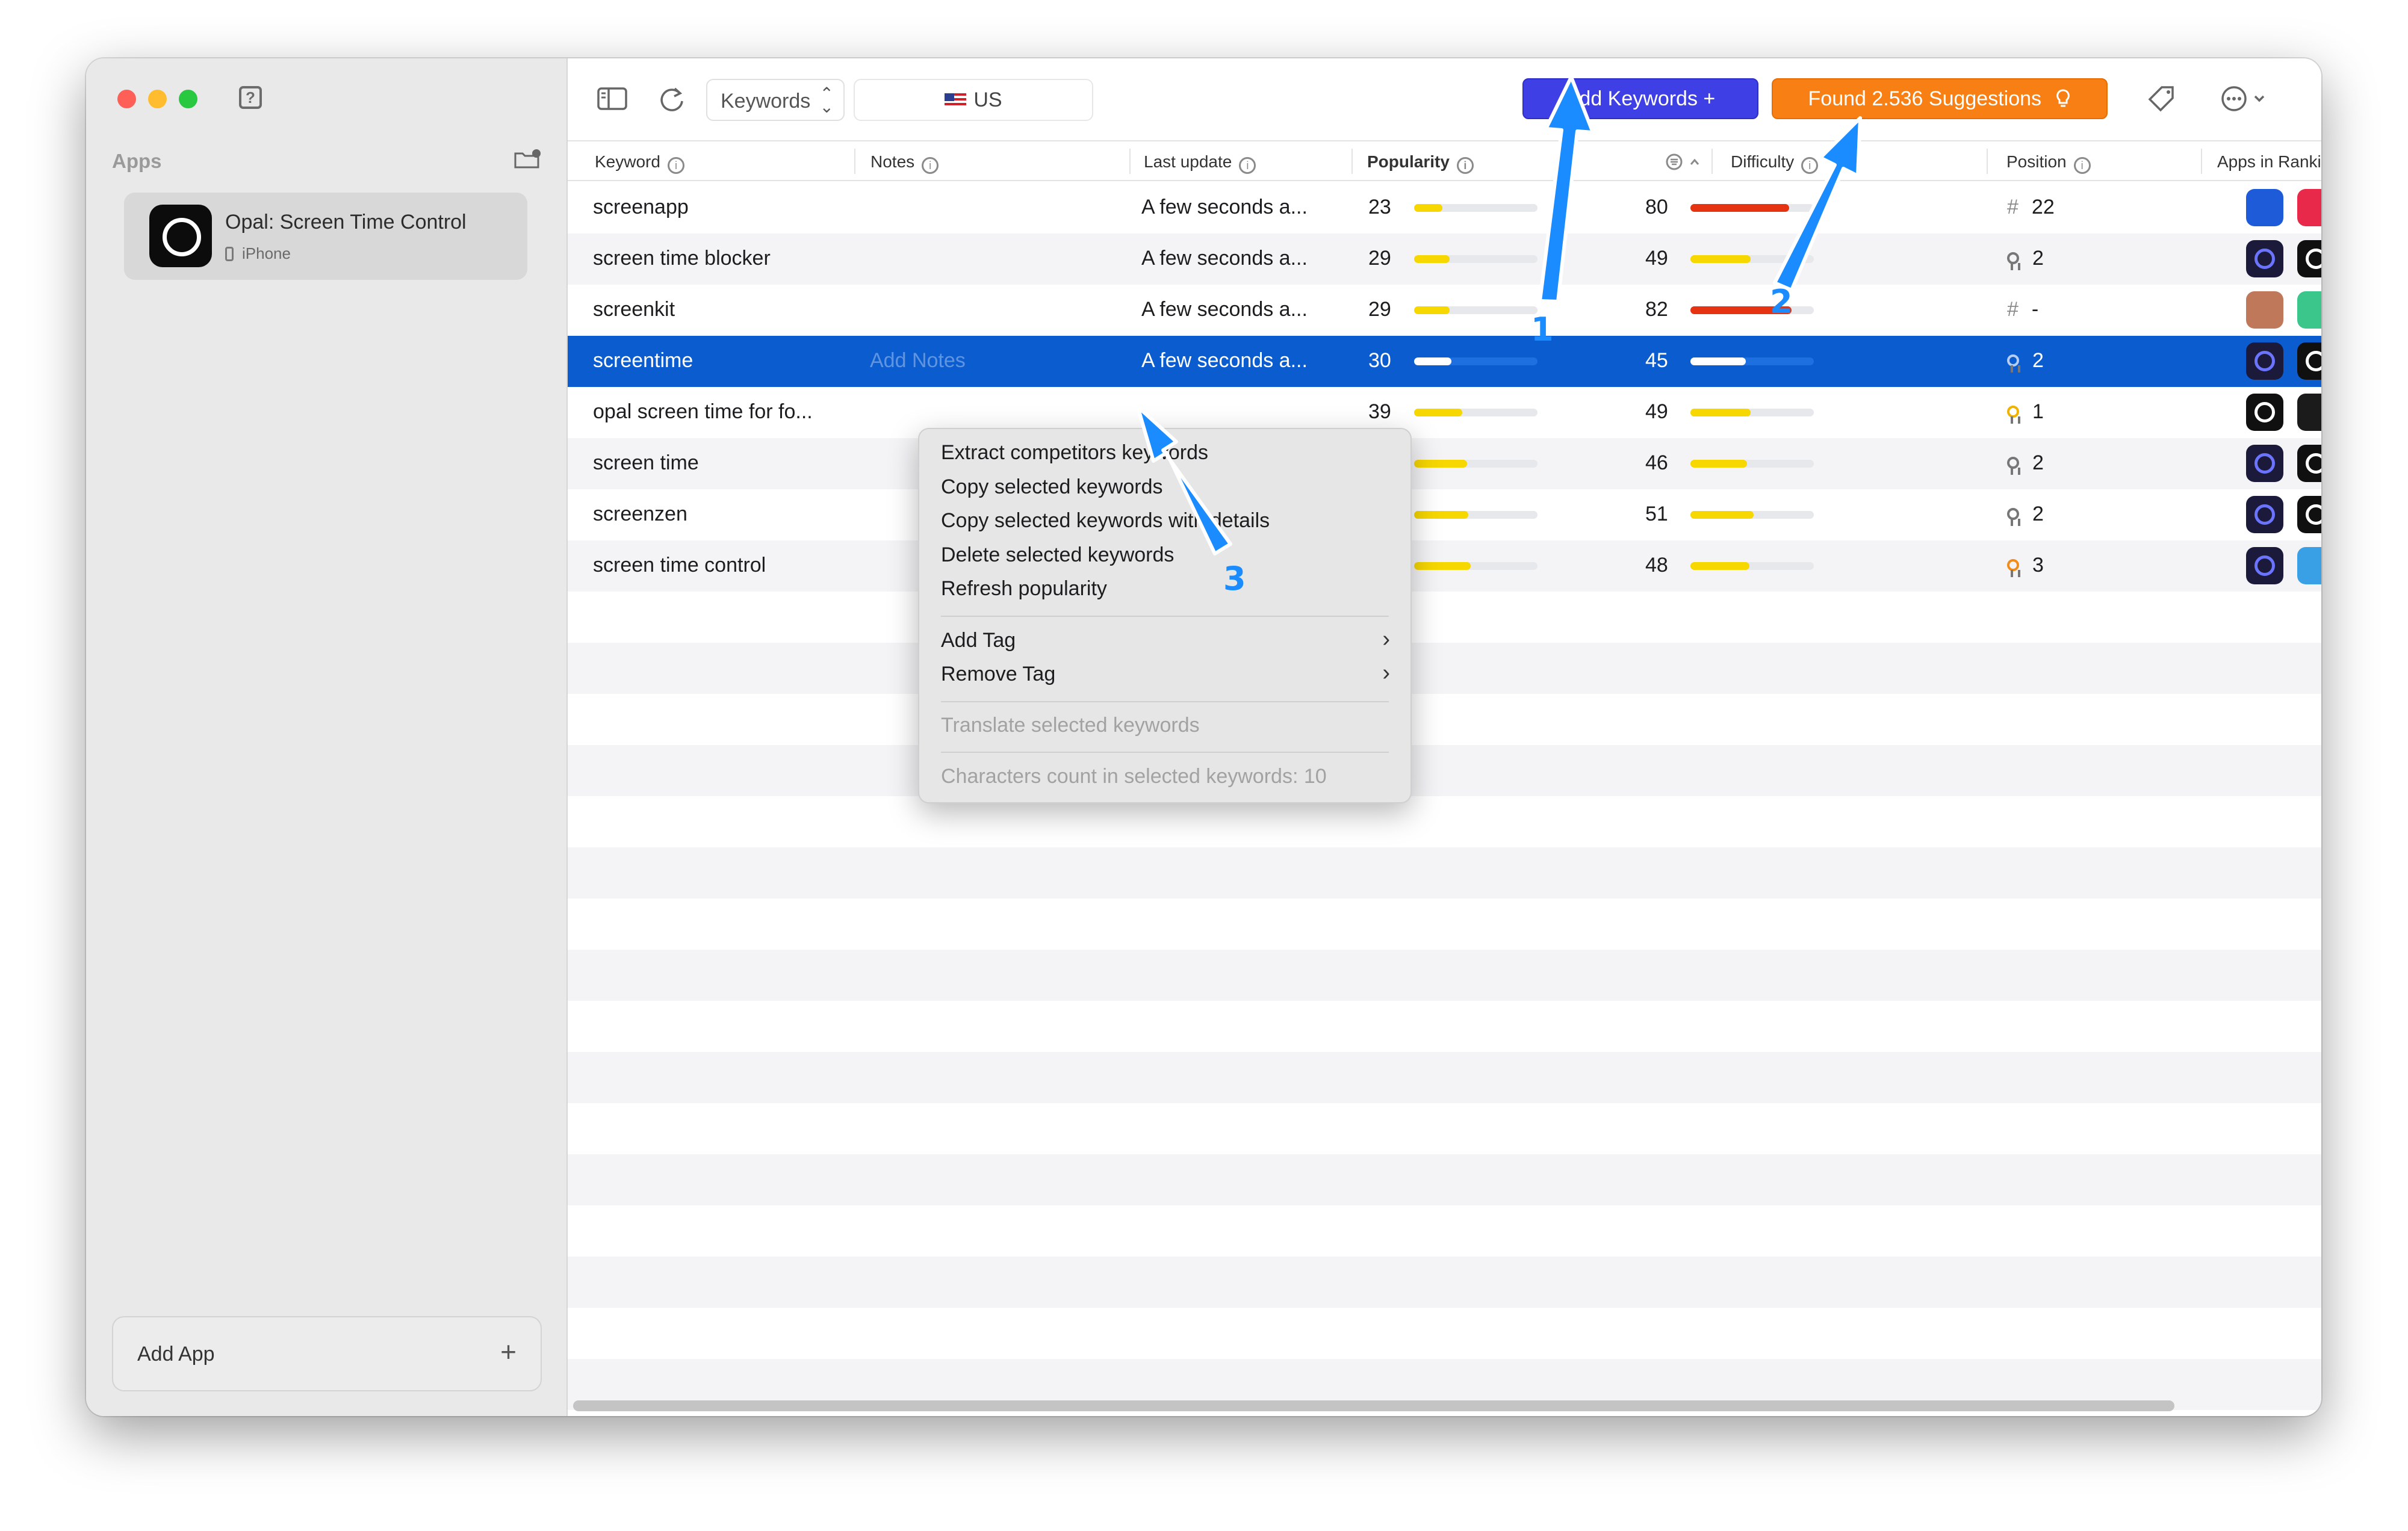 This screenshot has width=2408, height=1531. I want to click on annotation-layer, so click(1499, 315).